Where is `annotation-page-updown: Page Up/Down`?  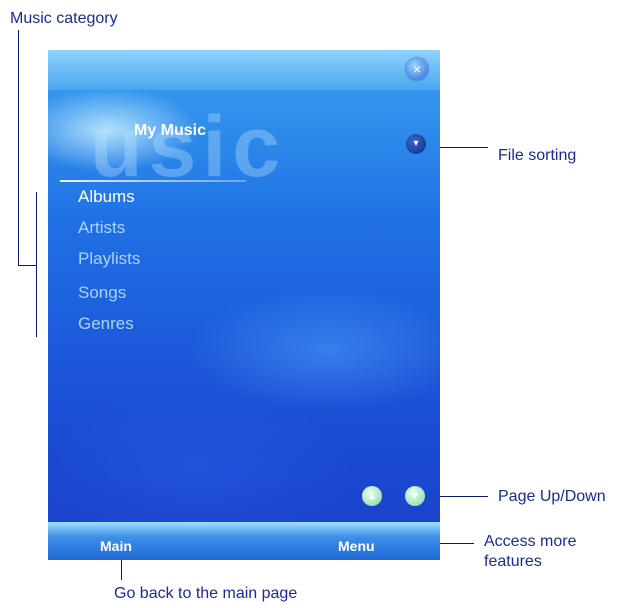
annotation-page-updown: Page Up/Down is located at coordinates (552, 496).